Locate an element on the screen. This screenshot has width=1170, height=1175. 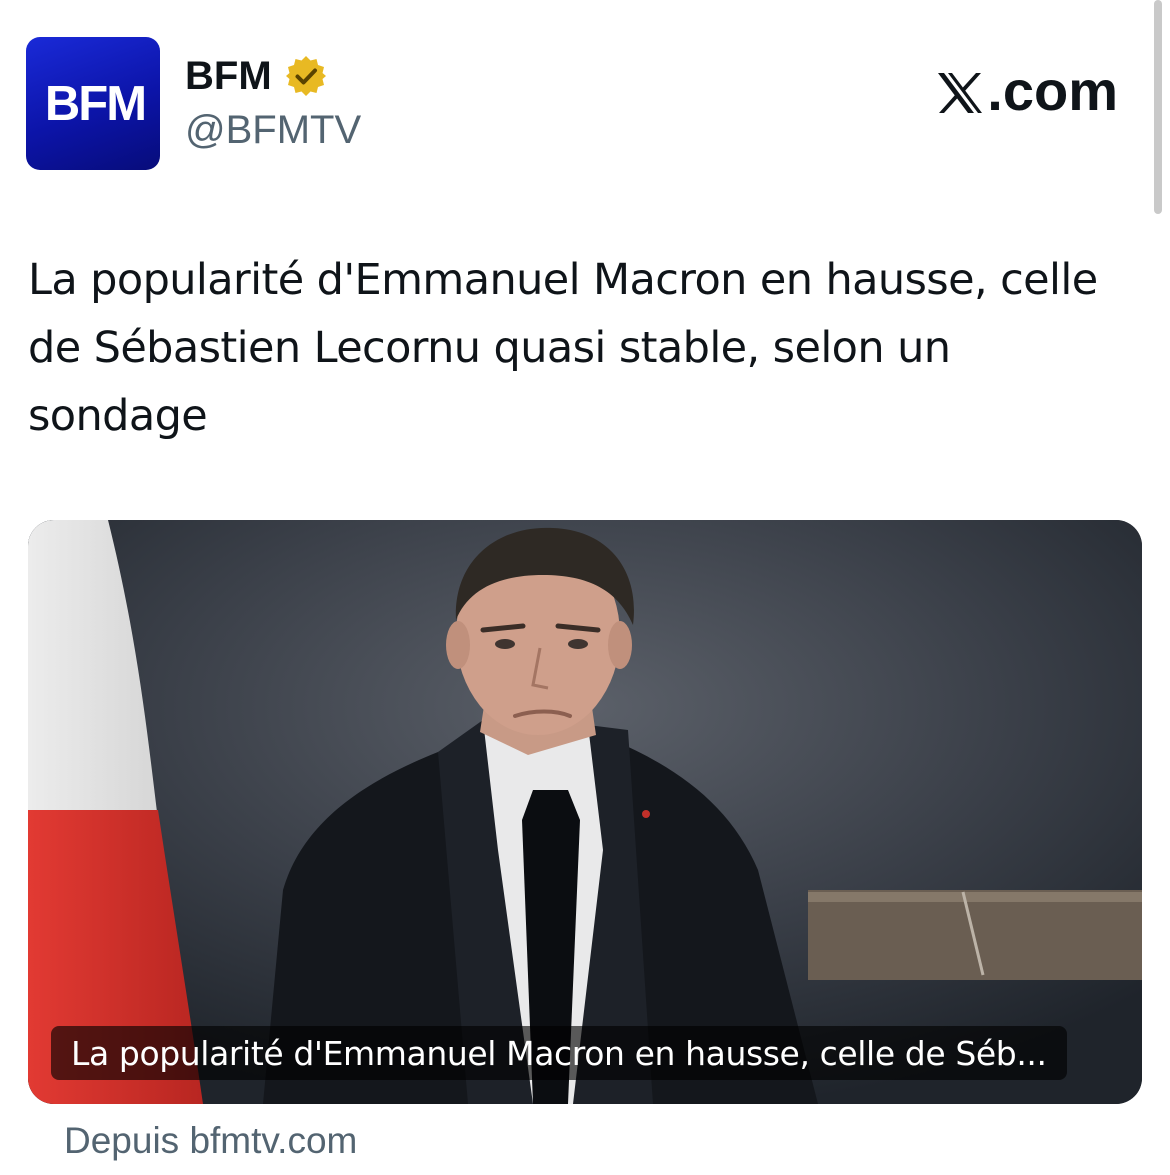
brand-xcom: .com is located at coordinates (1026, 90).